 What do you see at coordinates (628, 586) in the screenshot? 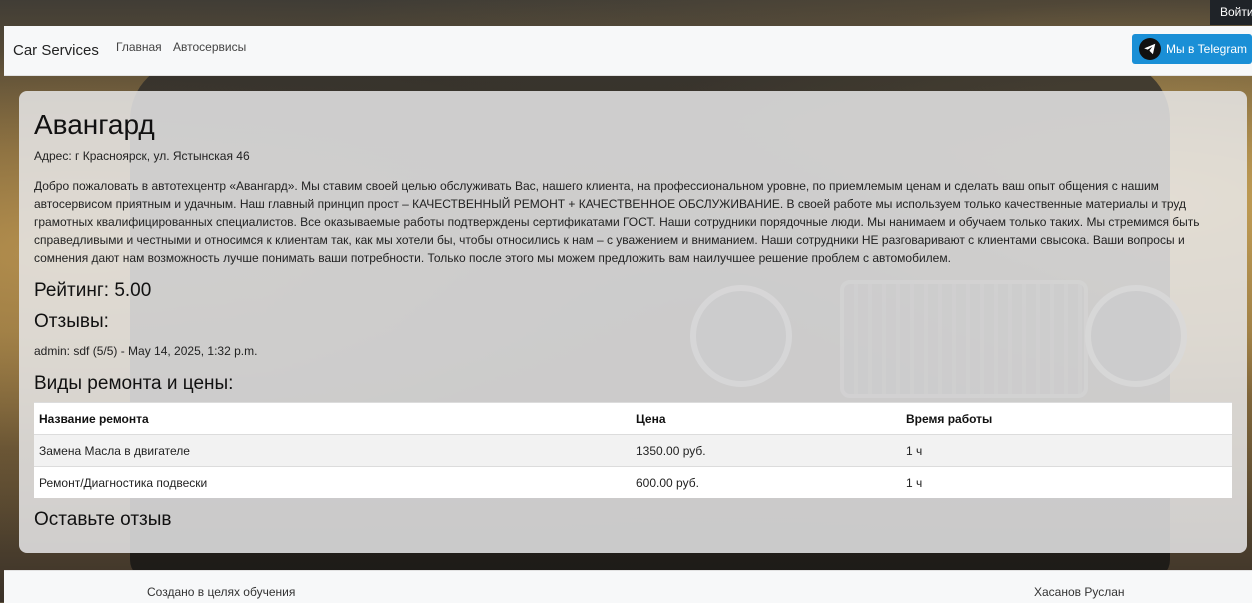
I see `footer: Создано в целях обучения Хасанов Руслан` at bounding box center [628, 586].